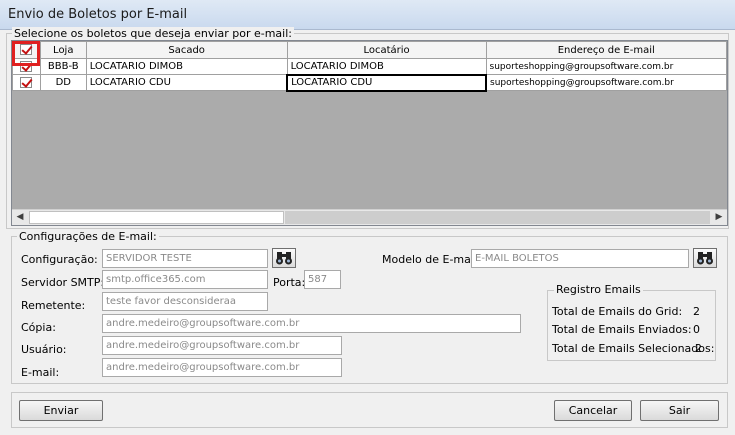 This screenshot has height=435, width=735. Describe the element at coordinates (59, 259) in the screenshot. I see `configuracao-label: Configuração:` at that location.